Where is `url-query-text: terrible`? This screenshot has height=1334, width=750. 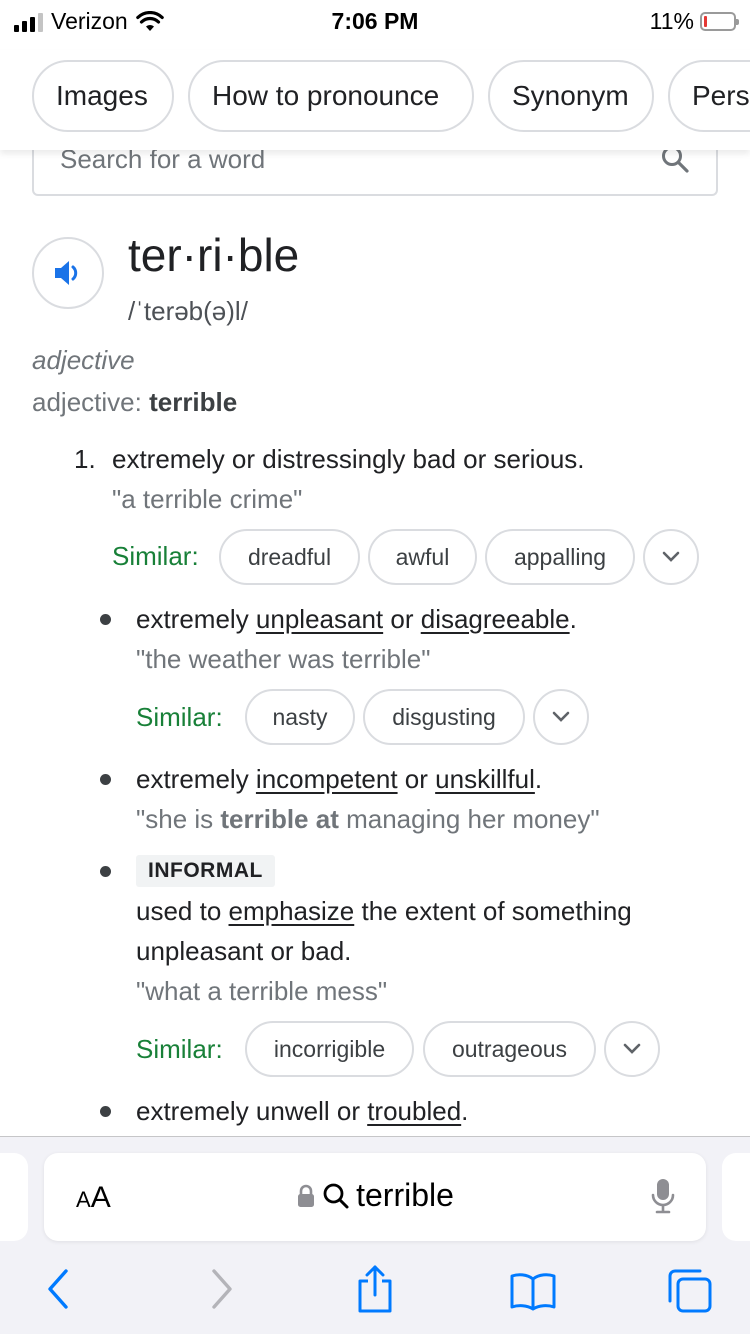
url-query-text: terrible is located at coordinates (405, 1195).